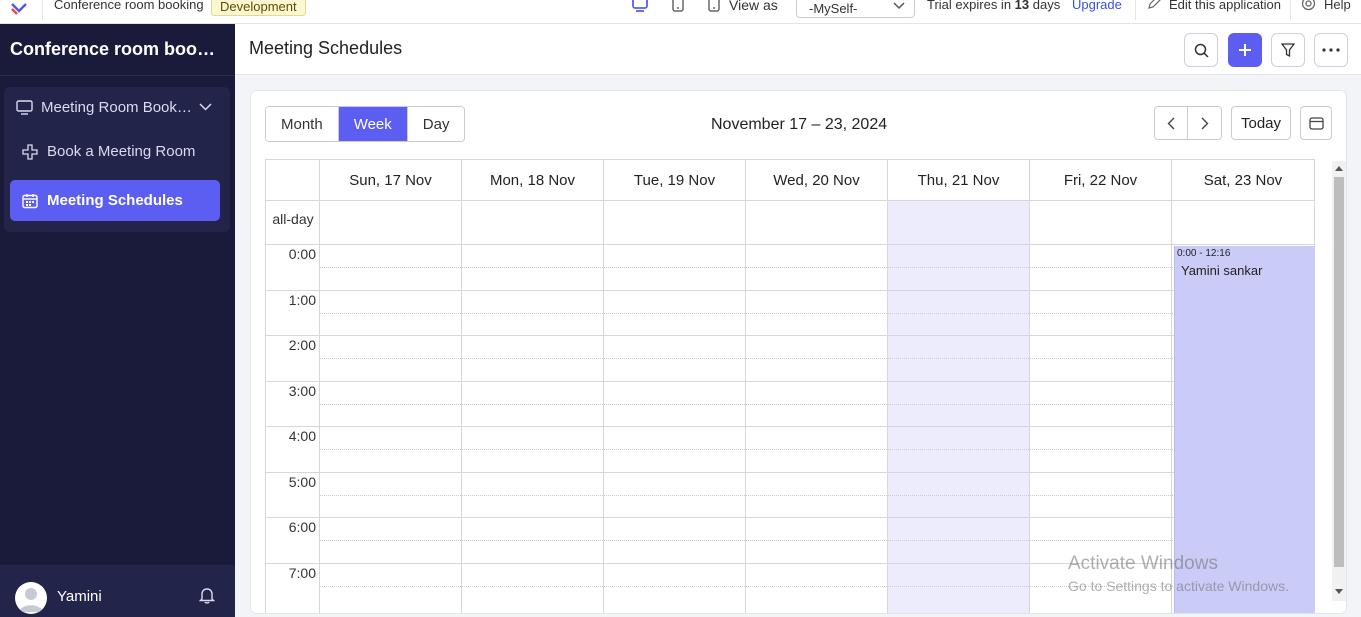 The width and height of the screenshot is (1361, 617). I want to click on app-name: Conference room booking, so click(129, 6).